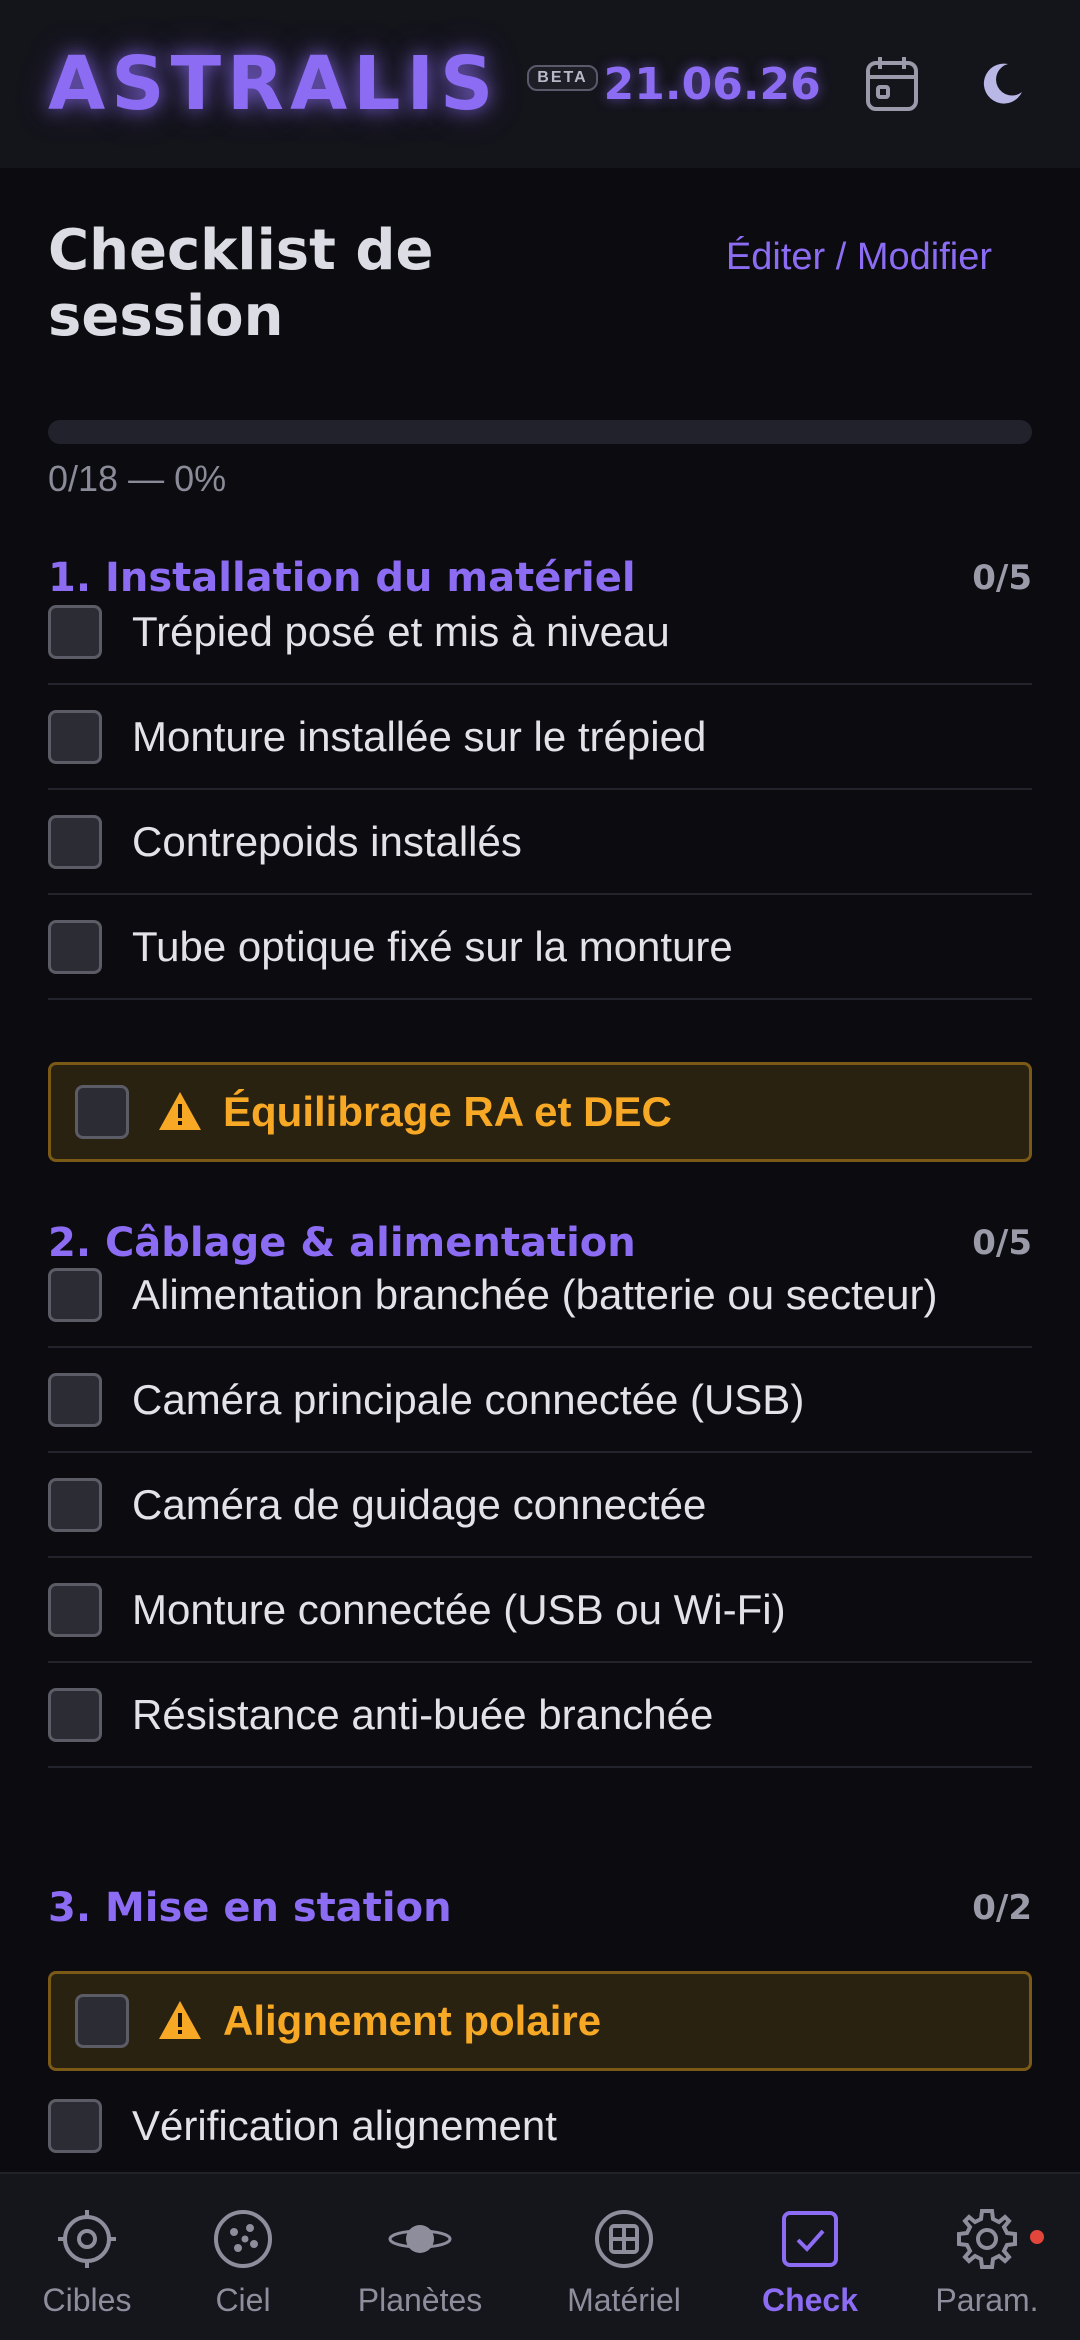 This screenshot has width=1080, height=2340. What do you see at coordinates (540, 843) in the screenshot?
I see `checklist-item: Contrepoids installés` at bounding box center [540, 843].